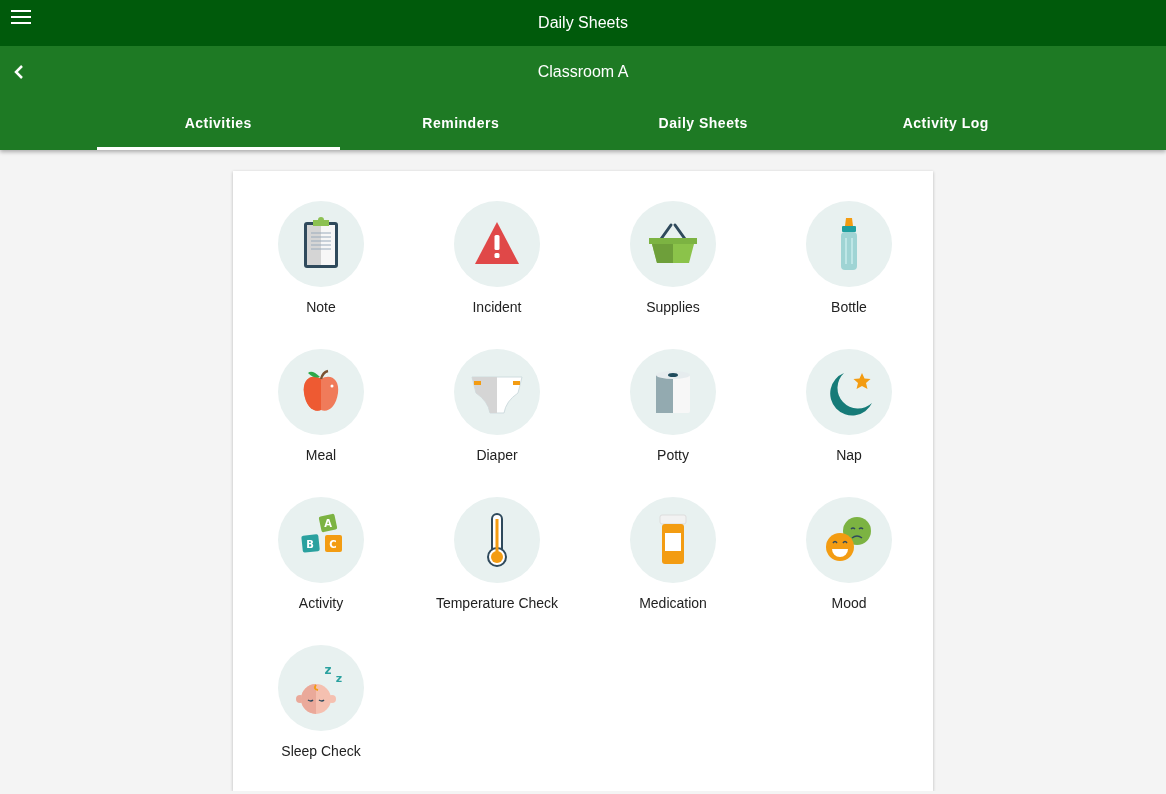  Describe the element at coordinates (849, 603) in the screenshot. I see `activity-label: Mood` at that location.